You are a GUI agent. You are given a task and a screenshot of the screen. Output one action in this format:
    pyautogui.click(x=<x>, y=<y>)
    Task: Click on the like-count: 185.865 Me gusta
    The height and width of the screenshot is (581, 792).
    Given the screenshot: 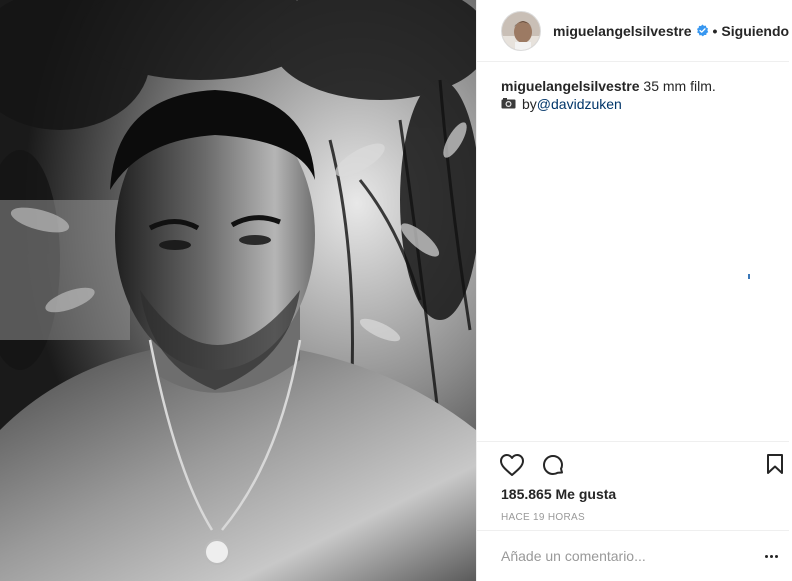 What is the action you would take?
    pyautogui.click(x=558, y=494)
    